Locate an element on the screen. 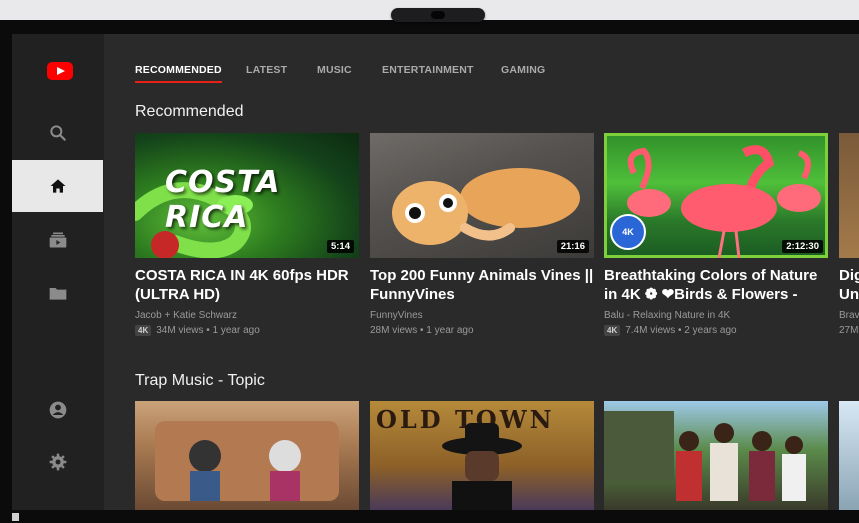 Image resolution: width=859 pixels, height=523 pixels. nav-subscriptions is located at coordinates (57, 240).